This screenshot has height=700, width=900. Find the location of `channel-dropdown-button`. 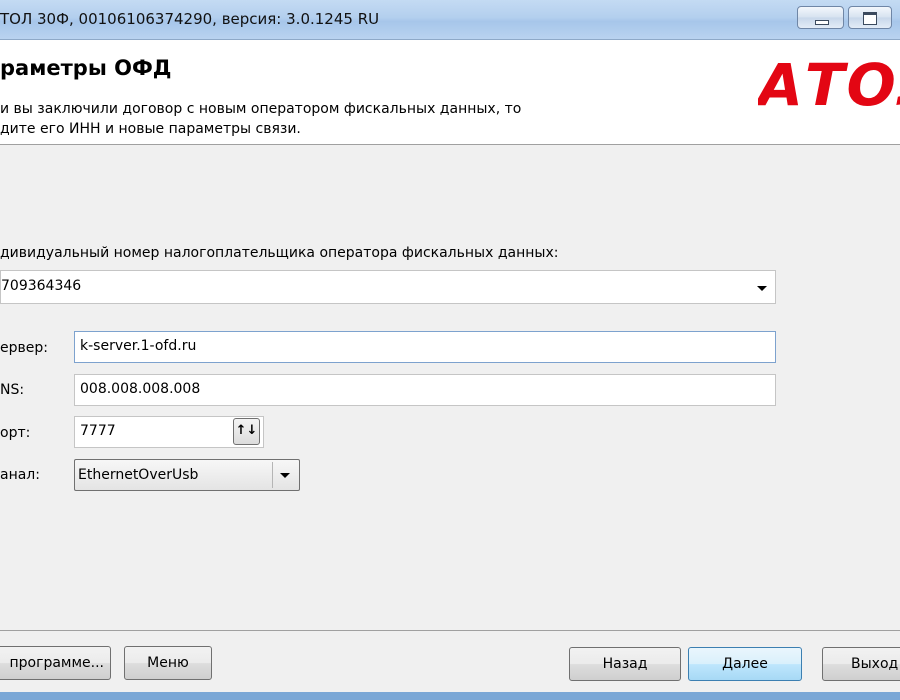

channel-dropdown-button is located at coordinates (284, 475).